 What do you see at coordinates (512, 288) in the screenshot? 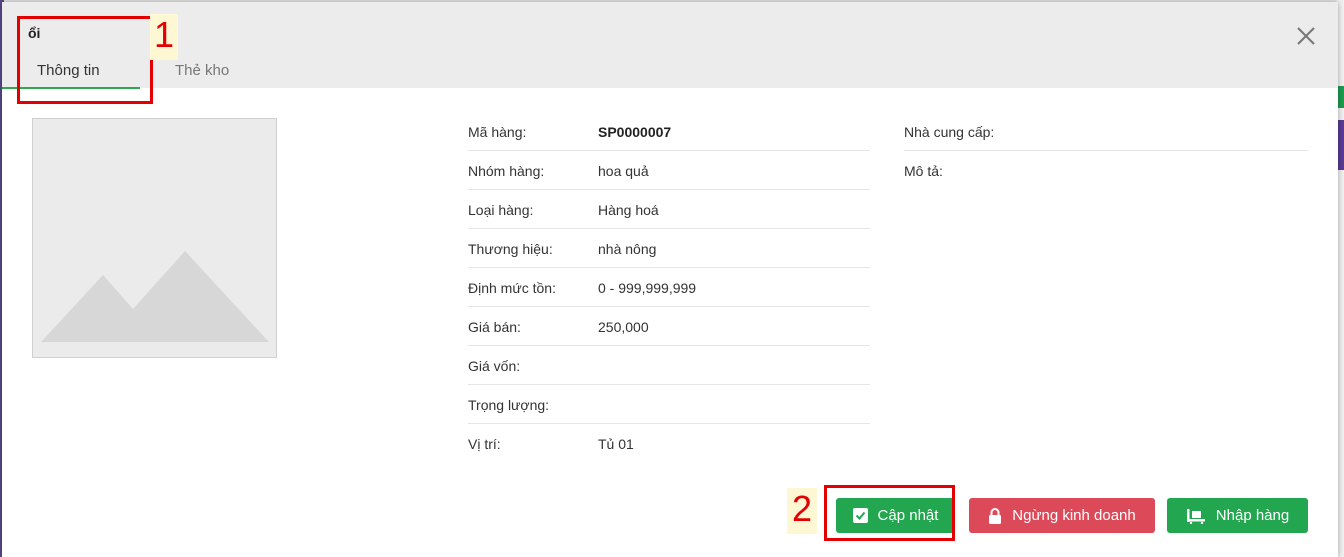
I see `attr-label: Định mức tồn:` at bounding box center [512, 288].